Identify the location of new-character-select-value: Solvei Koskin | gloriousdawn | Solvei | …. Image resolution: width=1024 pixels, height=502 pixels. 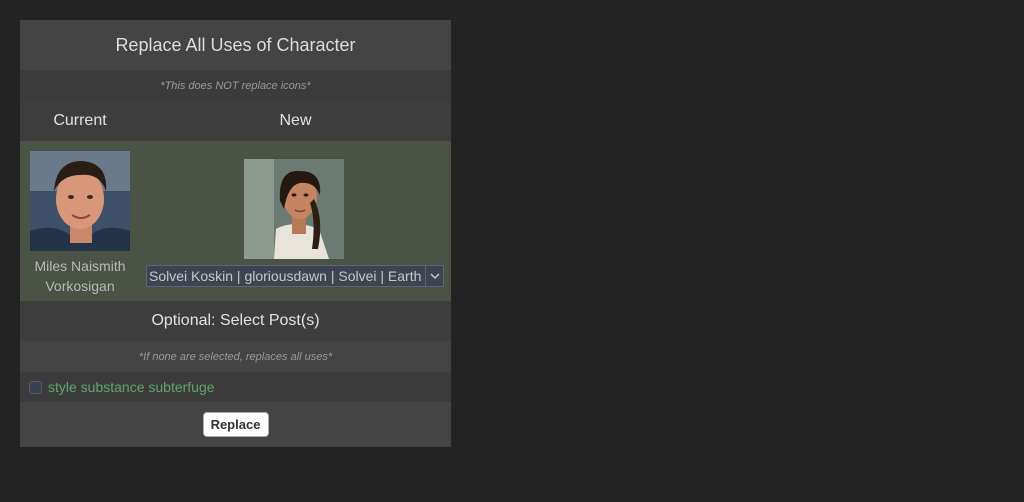
(285, 276).